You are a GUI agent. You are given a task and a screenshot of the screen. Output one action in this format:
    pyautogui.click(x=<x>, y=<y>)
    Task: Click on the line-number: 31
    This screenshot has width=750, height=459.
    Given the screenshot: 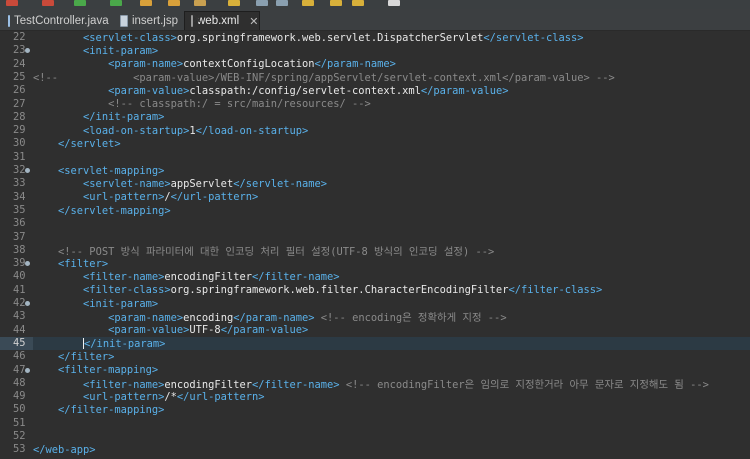 What is the action you would take?
    pyautogui.click(x=19, y=156)
    